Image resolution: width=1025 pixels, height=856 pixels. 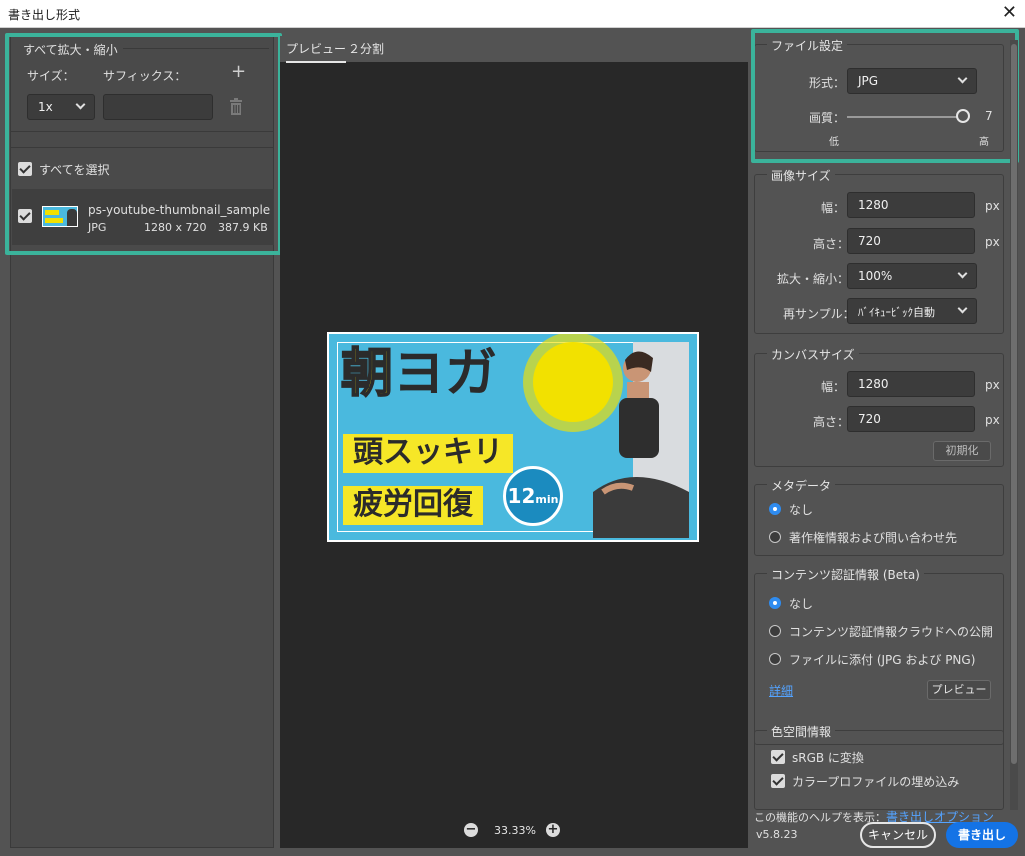 What do you see at coordinates (74, 170) in the screenshot?
I see `select-all-label: すべてを選択` at bounding box center [74, 170].